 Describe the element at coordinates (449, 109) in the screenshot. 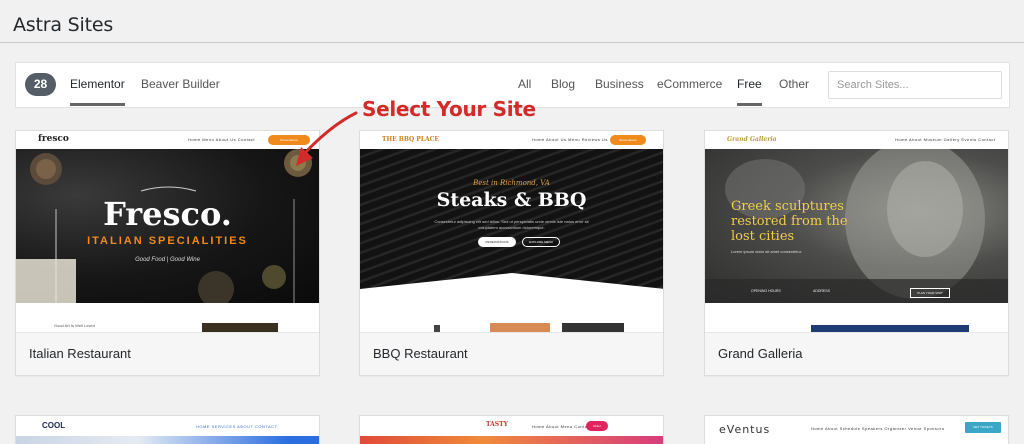

I see `select-site-callout: Select Your Site` at that location.